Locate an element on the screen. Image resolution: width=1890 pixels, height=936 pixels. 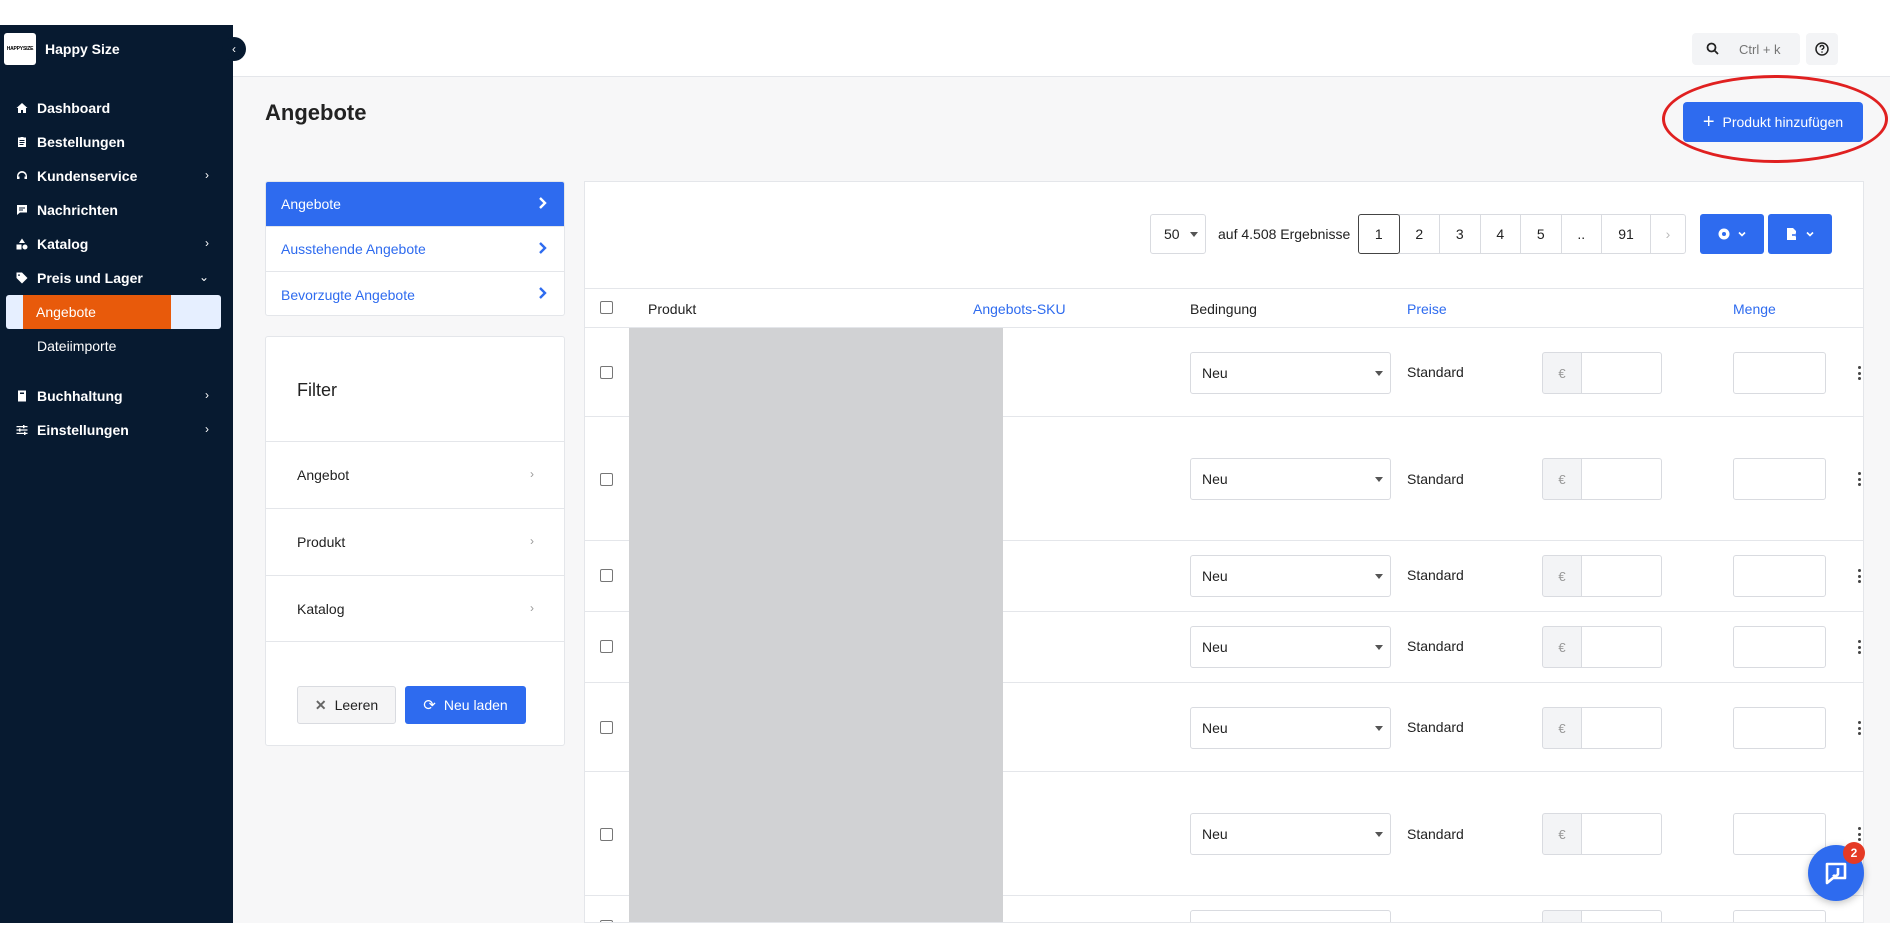
sidebar-item-nachrichten: Nachrichten is located at coordinates (116, 210).